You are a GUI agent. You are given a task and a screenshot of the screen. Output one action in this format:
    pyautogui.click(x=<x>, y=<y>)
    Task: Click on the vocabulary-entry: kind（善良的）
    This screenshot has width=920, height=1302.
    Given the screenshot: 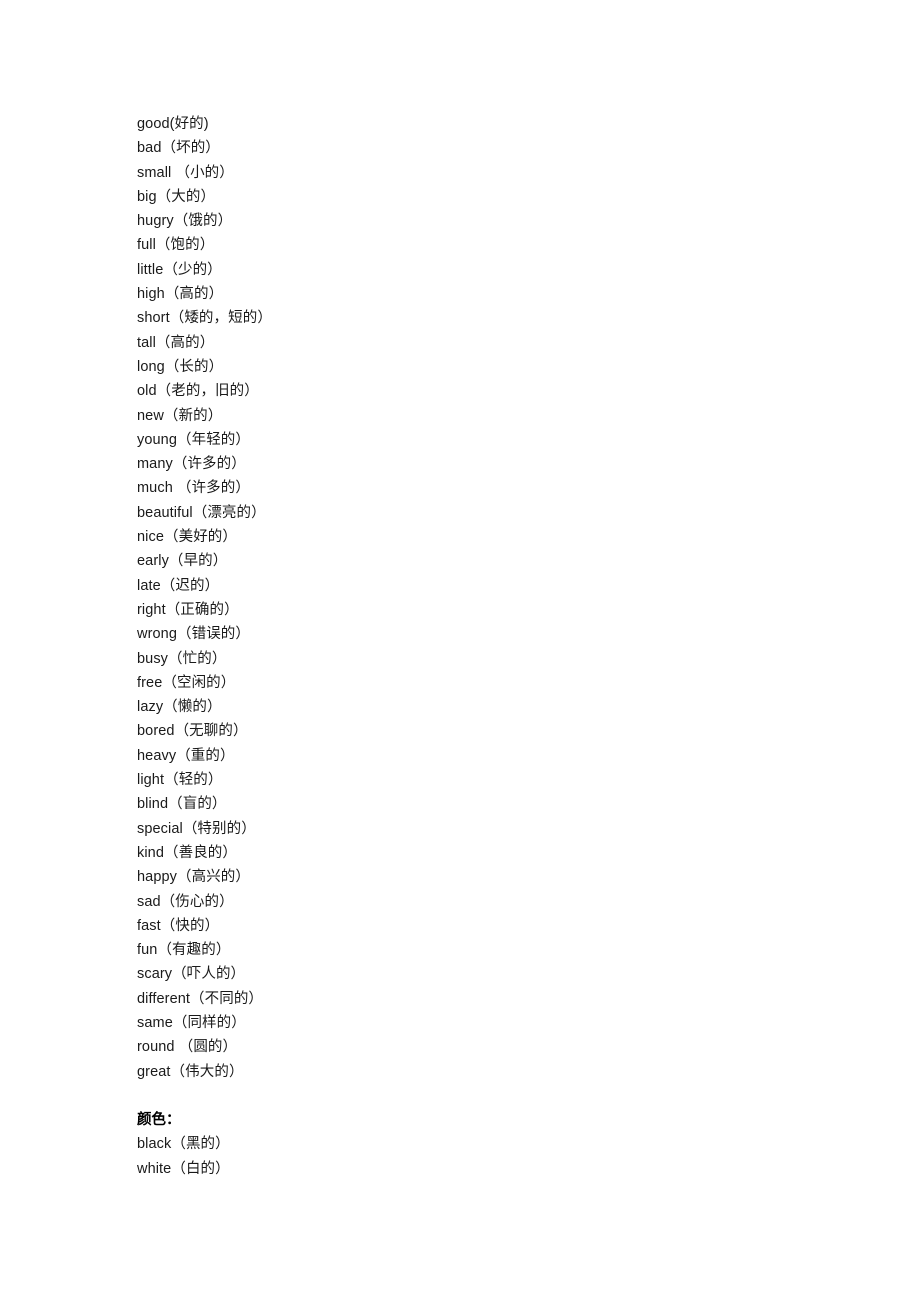 What is the action you would take?
    pyautogui.click(x=187, y=852)
    